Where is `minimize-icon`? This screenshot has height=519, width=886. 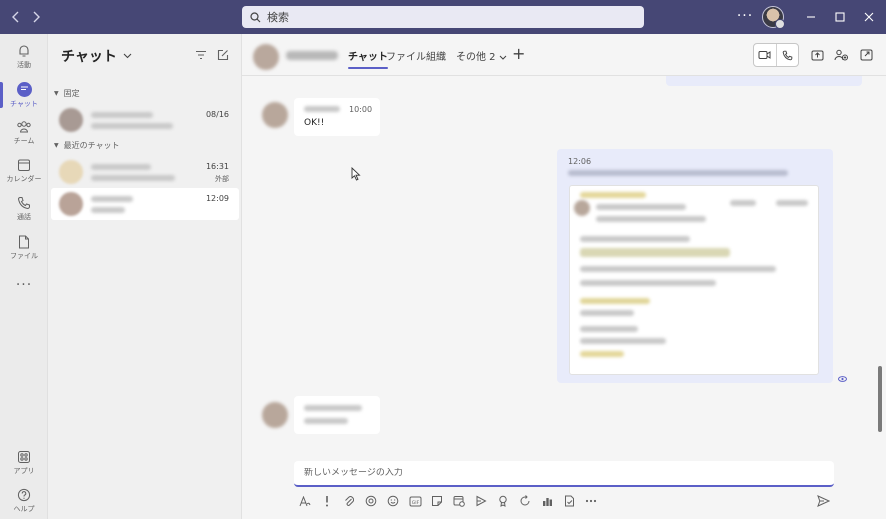
minimize-icon is located at coordinates (811, 17).